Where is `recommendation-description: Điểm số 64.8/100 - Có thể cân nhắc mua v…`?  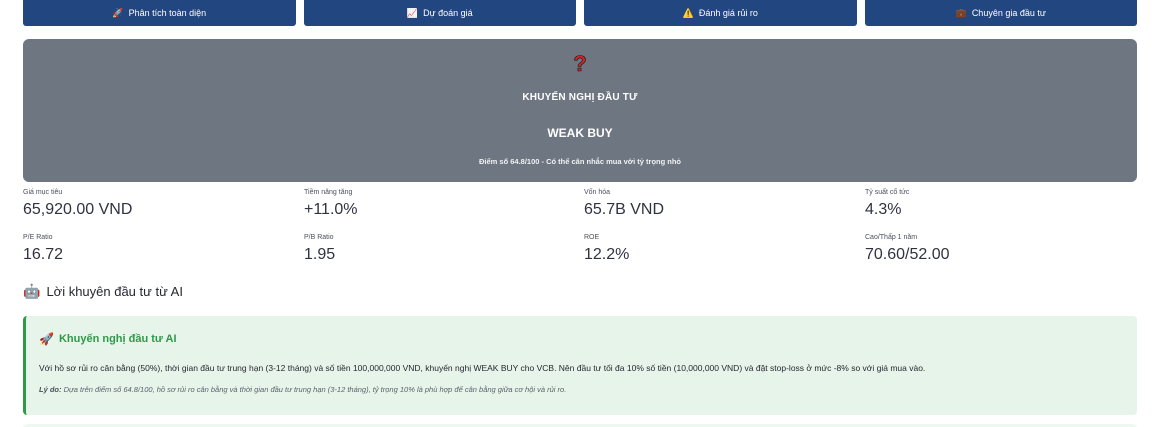 recommendation-description: Điểm số 64.8/100 - Có thể cân nhắc mua v… is located at coordinates (580, 161).